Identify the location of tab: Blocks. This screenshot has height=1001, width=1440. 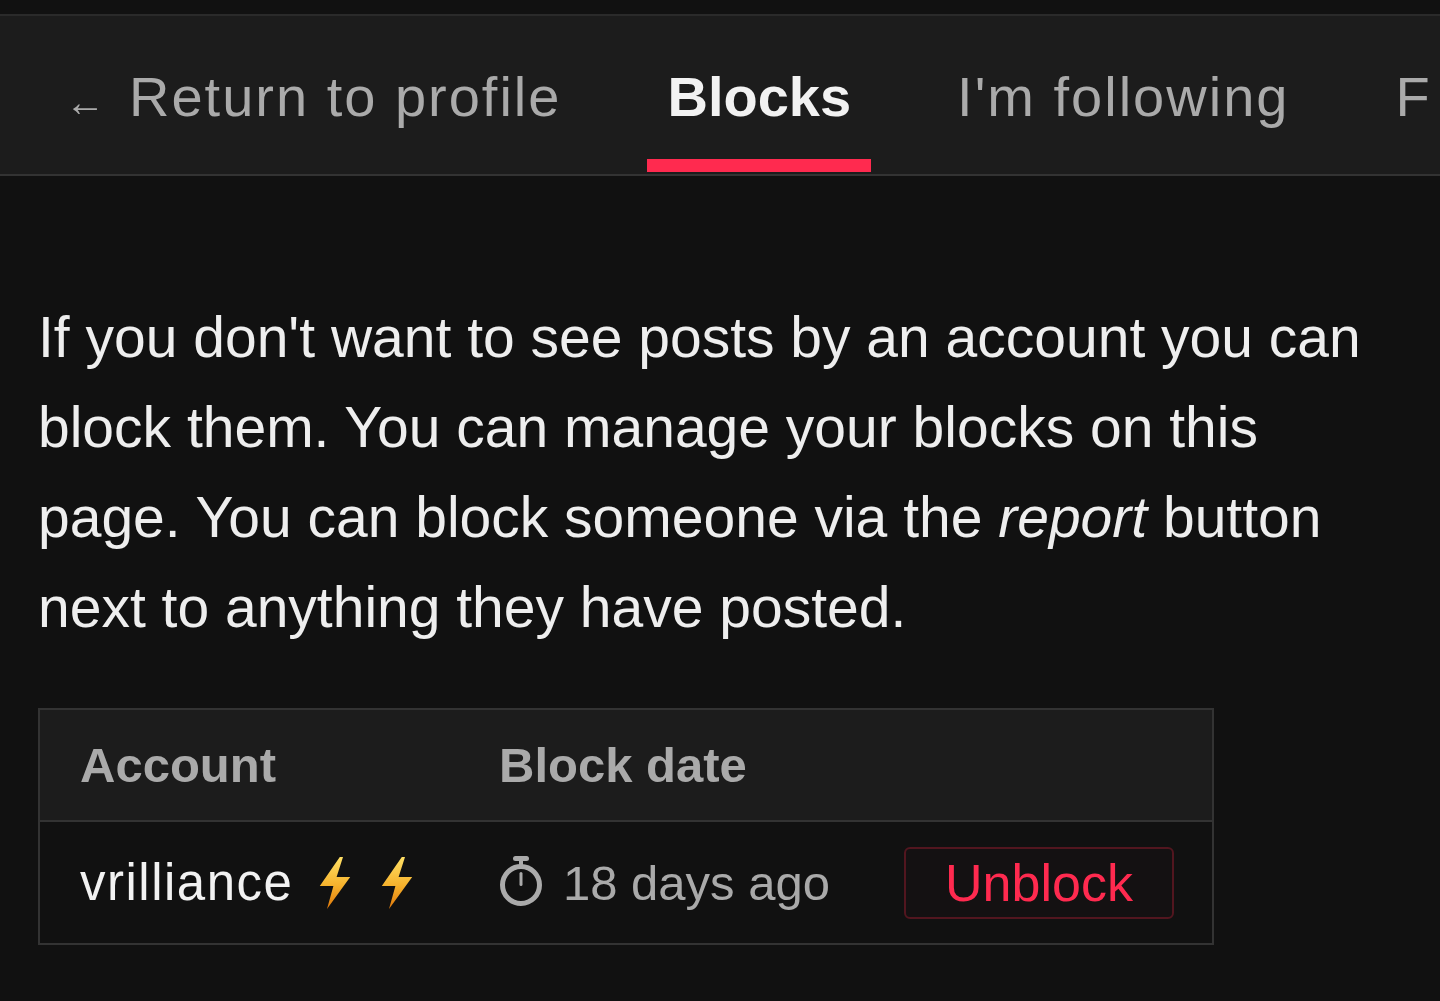
(759, 94).